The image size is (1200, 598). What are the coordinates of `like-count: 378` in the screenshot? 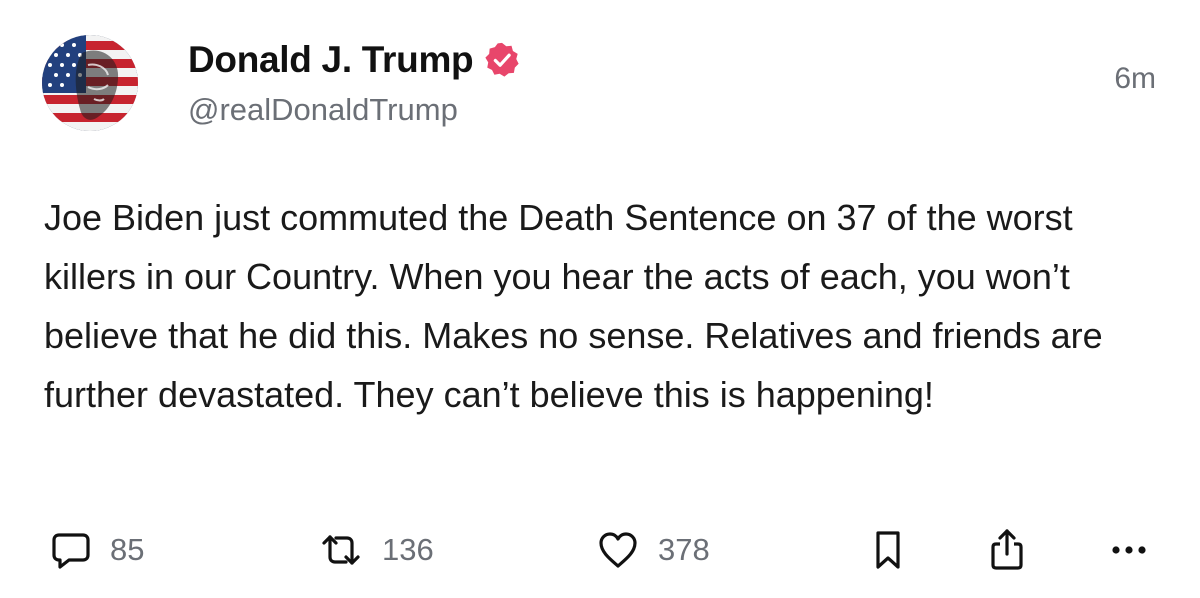 It's located at (684, 549).